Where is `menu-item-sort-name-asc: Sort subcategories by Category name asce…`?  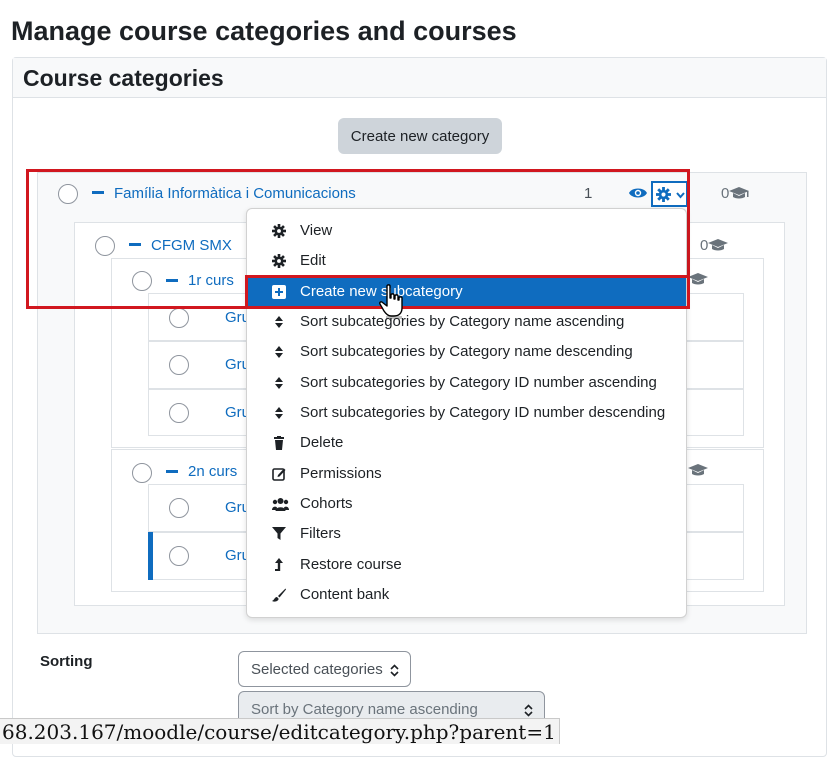 menu-item-sort-name-asc: Sort subcategories by Category name asce… is located at coordinates (466, 322).